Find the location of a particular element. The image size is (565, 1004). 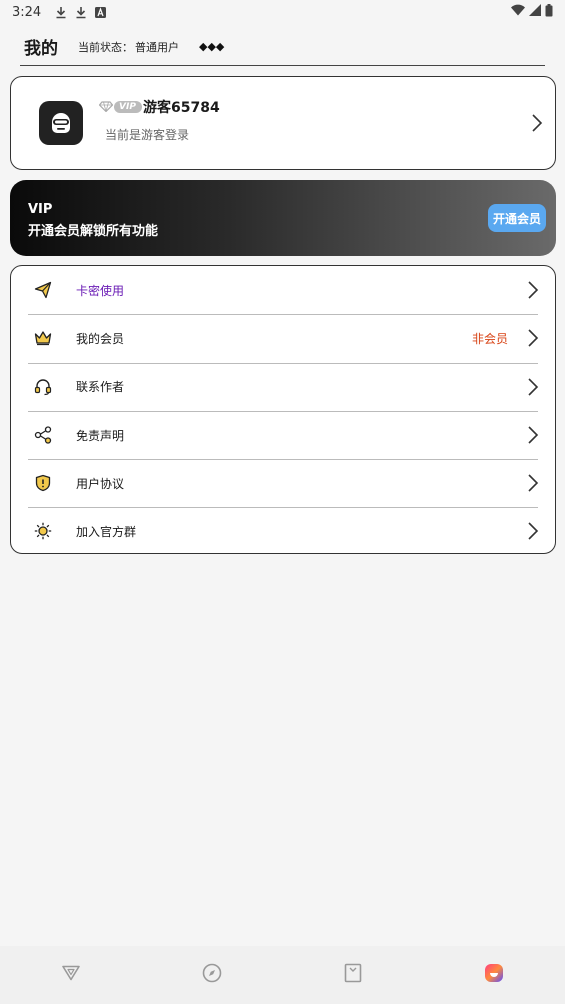

nav-tab-profile is located at coordinates (494, 975).